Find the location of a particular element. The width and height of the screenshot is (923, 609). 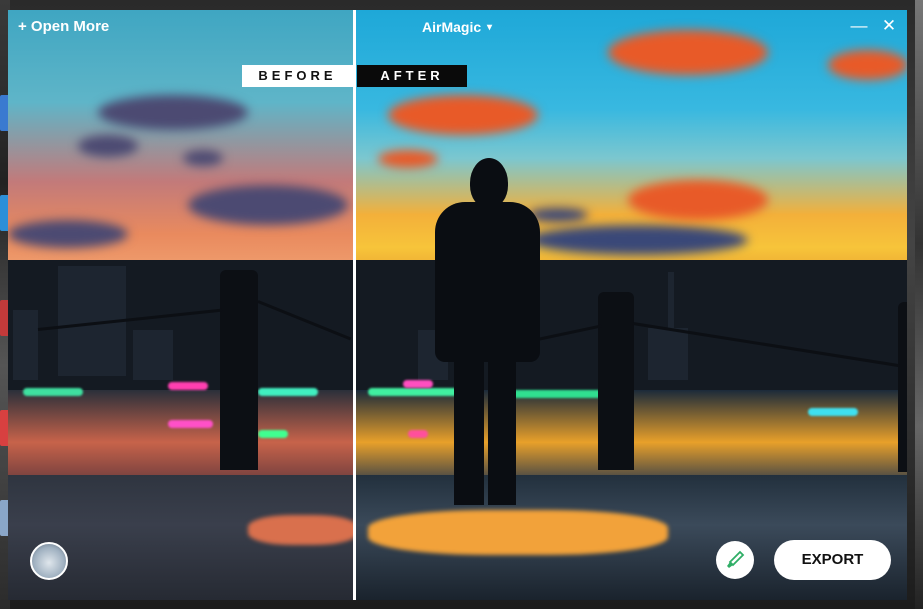

app-title-dropdown: AirMagic ▾ is located at coordinates (457, 27).